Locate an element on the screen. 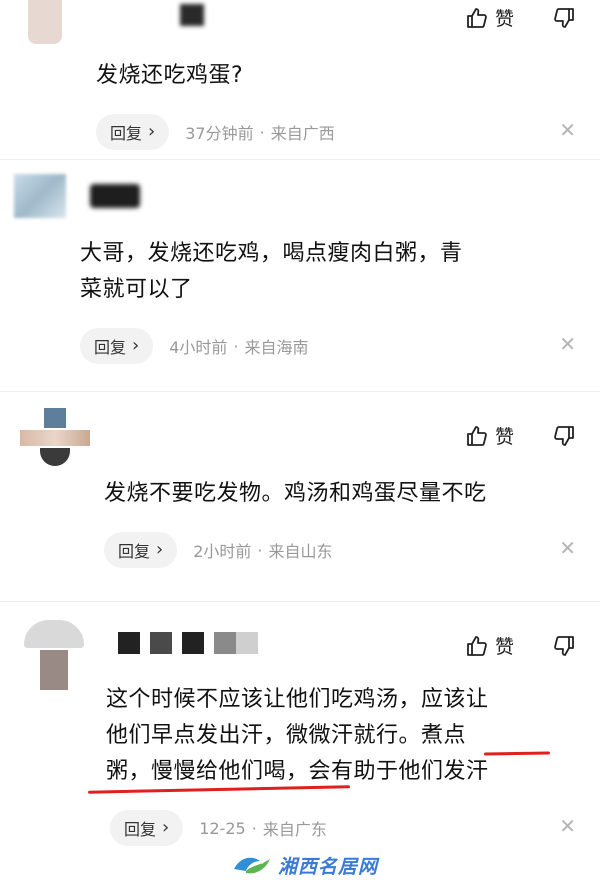  comment-location: 来自海南 is located at coordinates (276, 347).